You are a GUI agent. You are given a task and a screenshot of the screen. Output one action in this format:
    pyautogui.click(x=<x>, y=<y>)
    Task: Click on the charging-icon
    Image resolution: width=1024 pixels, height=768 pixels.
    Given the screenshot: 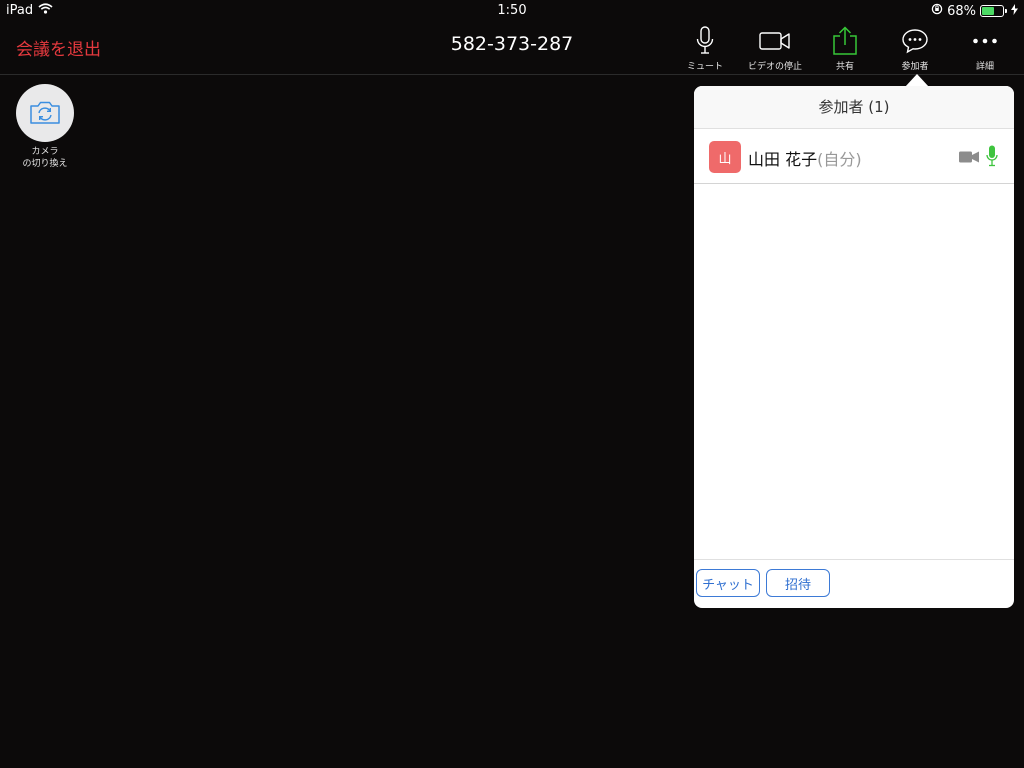 What is the action you would take?
    pyautogui.click(x=1014, y=11)
    